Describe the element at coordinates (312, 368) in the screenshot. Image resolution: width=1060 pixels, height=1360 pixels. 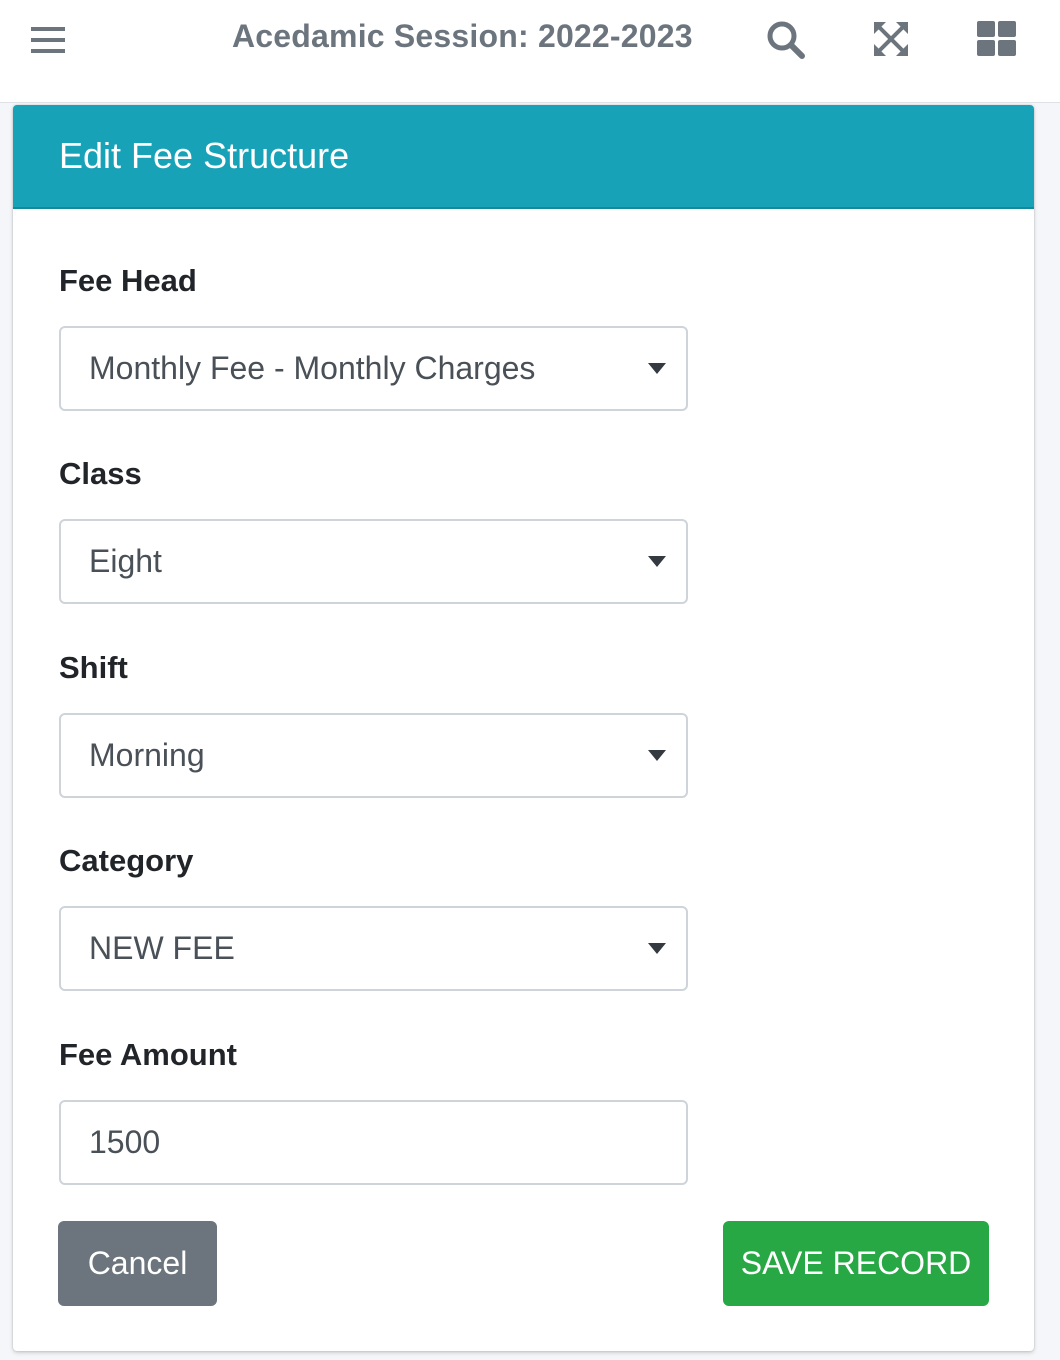
I see `fee-head-selected-value: Monthly Fee - Monthly Charges` at that location.